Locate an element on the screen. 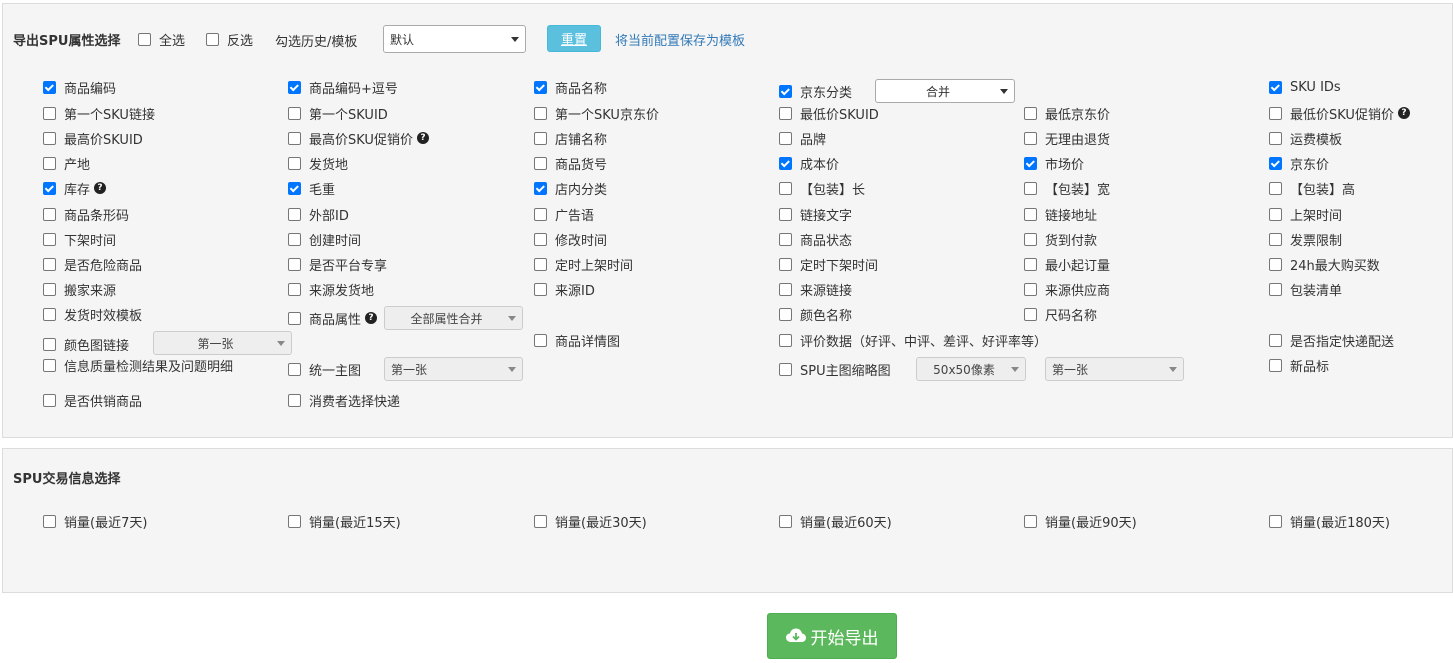 The height and width of the screenshot is (663, 1453). attribute-option: 发货时效模板 is located at coordinates (92, 314).